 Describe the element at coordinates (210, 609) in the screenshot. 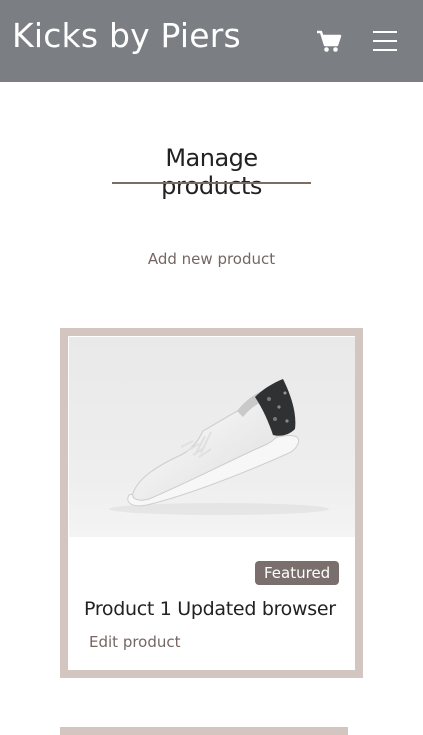

I see `product-name: Product 1 Updated browser` at that location.